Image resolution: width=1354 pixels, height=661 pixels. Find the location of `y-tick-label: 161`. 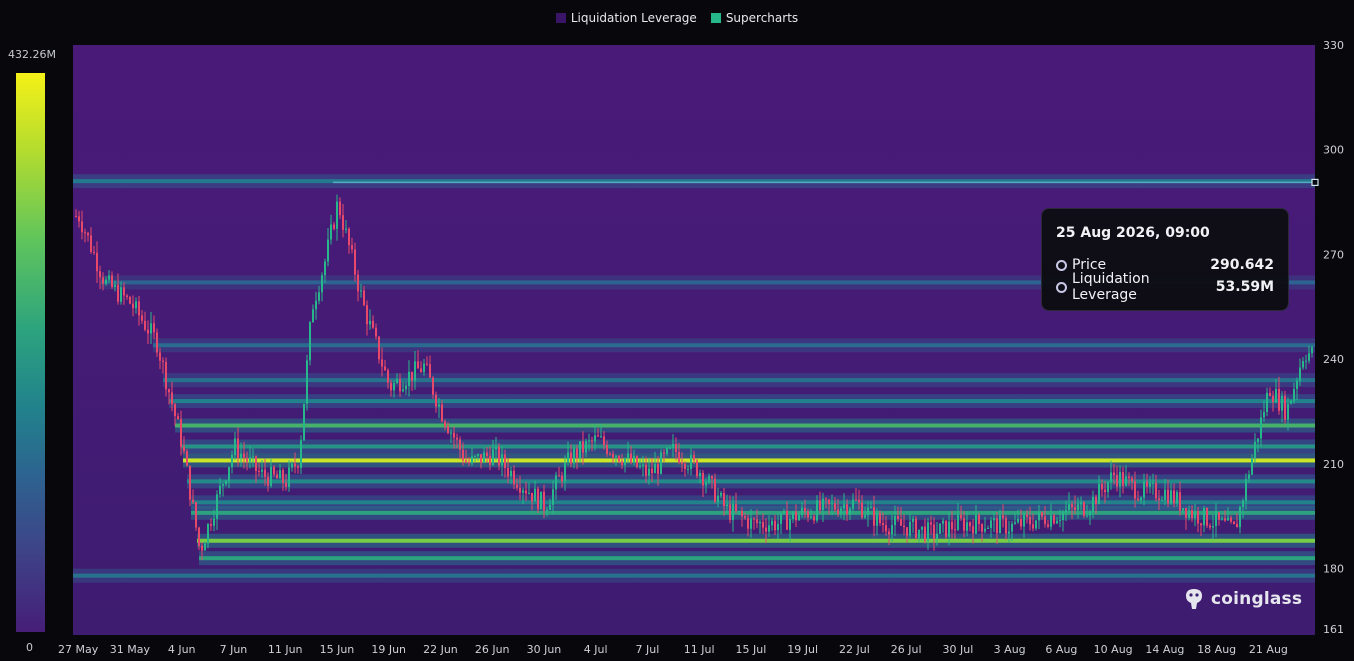

y-tick-label: 161 is located at coordinates (1333, 629).